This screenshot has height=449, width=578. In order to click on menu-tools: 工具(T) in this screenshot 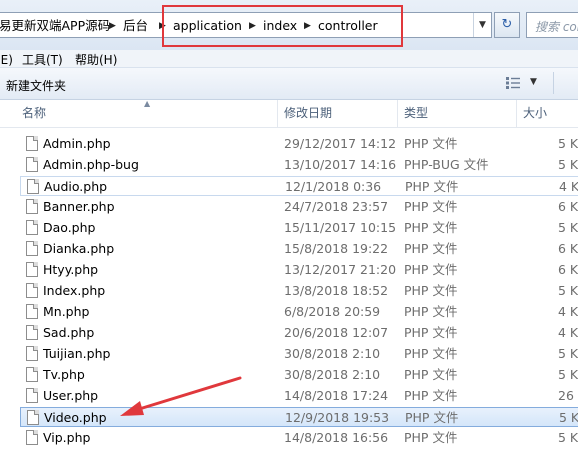, I will do `click(42, 59)`.